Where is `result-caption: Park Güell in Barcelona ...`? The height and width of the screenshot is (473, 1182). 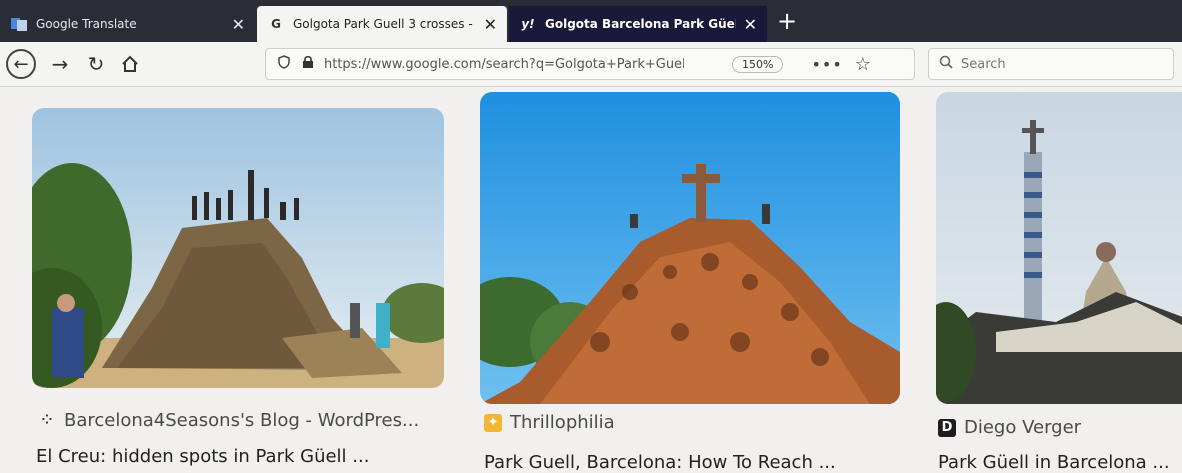 result-caption: Park Güell in Barcelona ... is located at coordinates (1054, 462).